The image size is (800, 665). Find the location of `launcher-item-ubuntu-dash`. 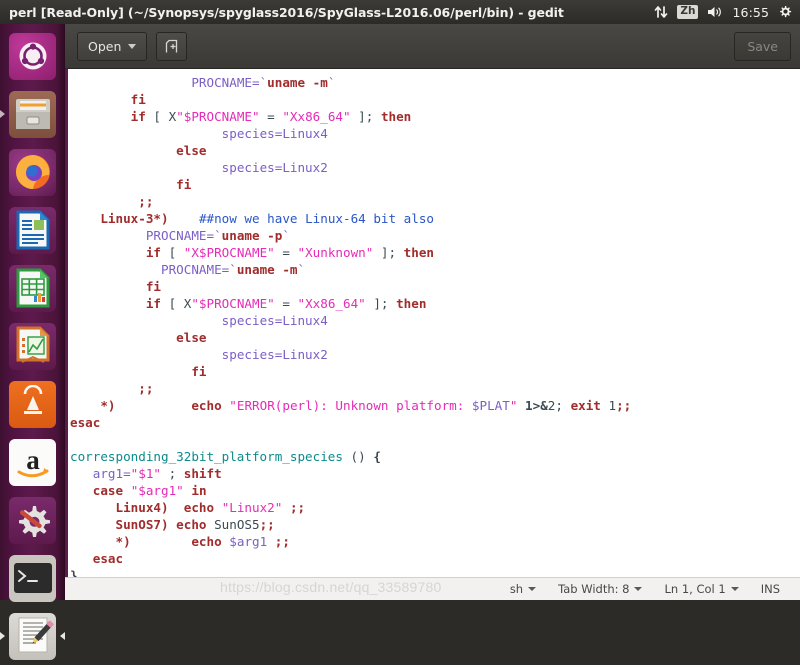

launcher-item-ubuntu-dash is located at coordinates (32, 56).